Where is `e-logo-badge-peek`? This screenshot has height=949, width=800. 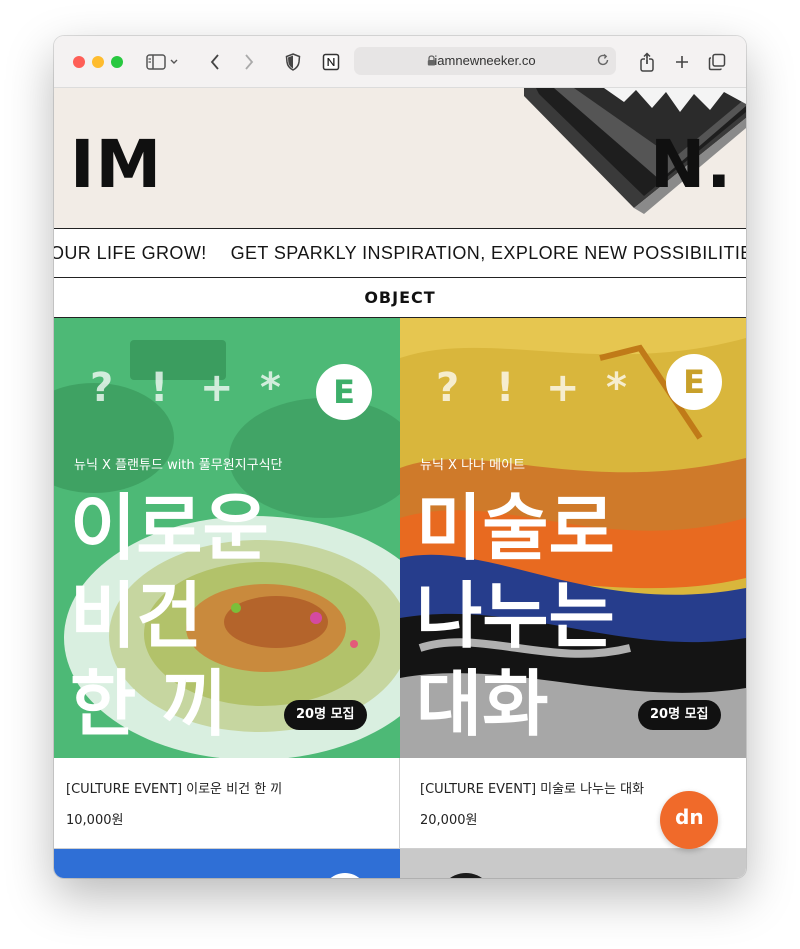
e-logo-badge-peek is located at coordinates (345, 875).